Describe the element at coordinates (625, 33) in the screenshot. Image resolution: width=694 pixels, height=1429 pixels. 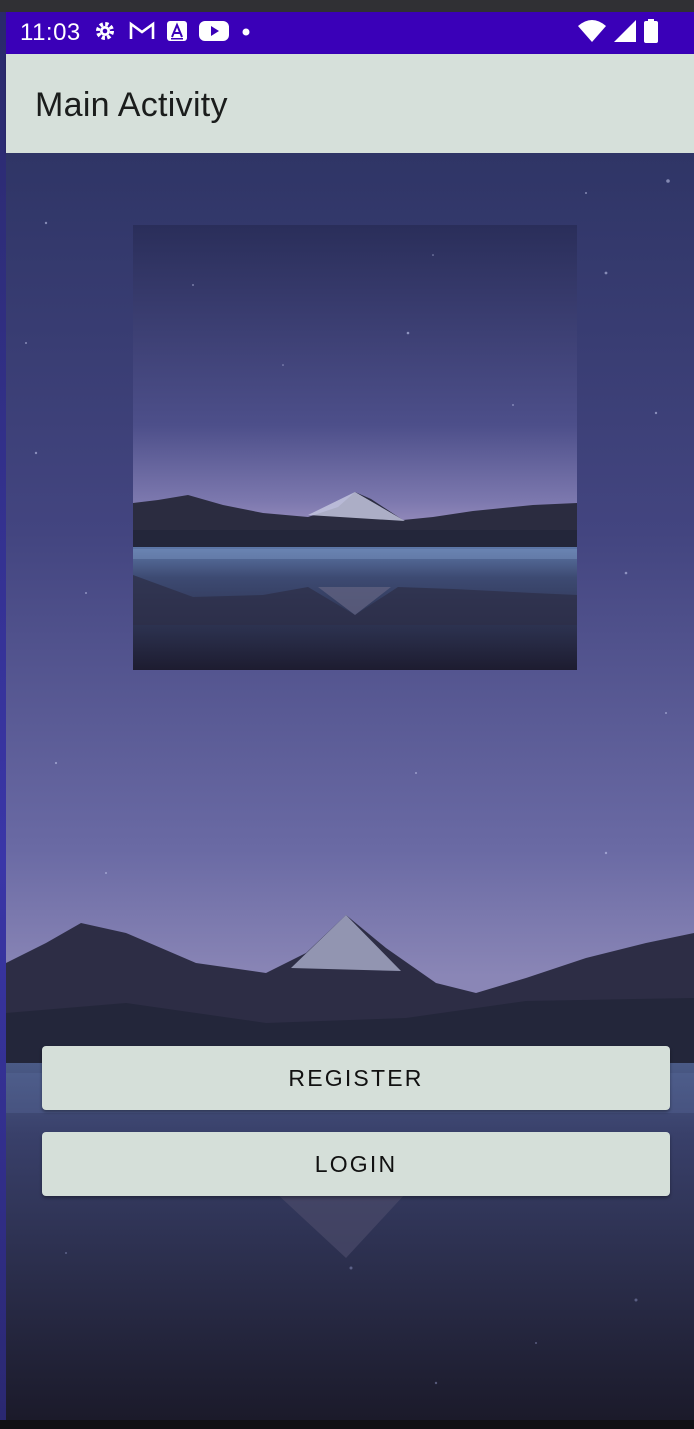
I see `signal-icon` at that location.